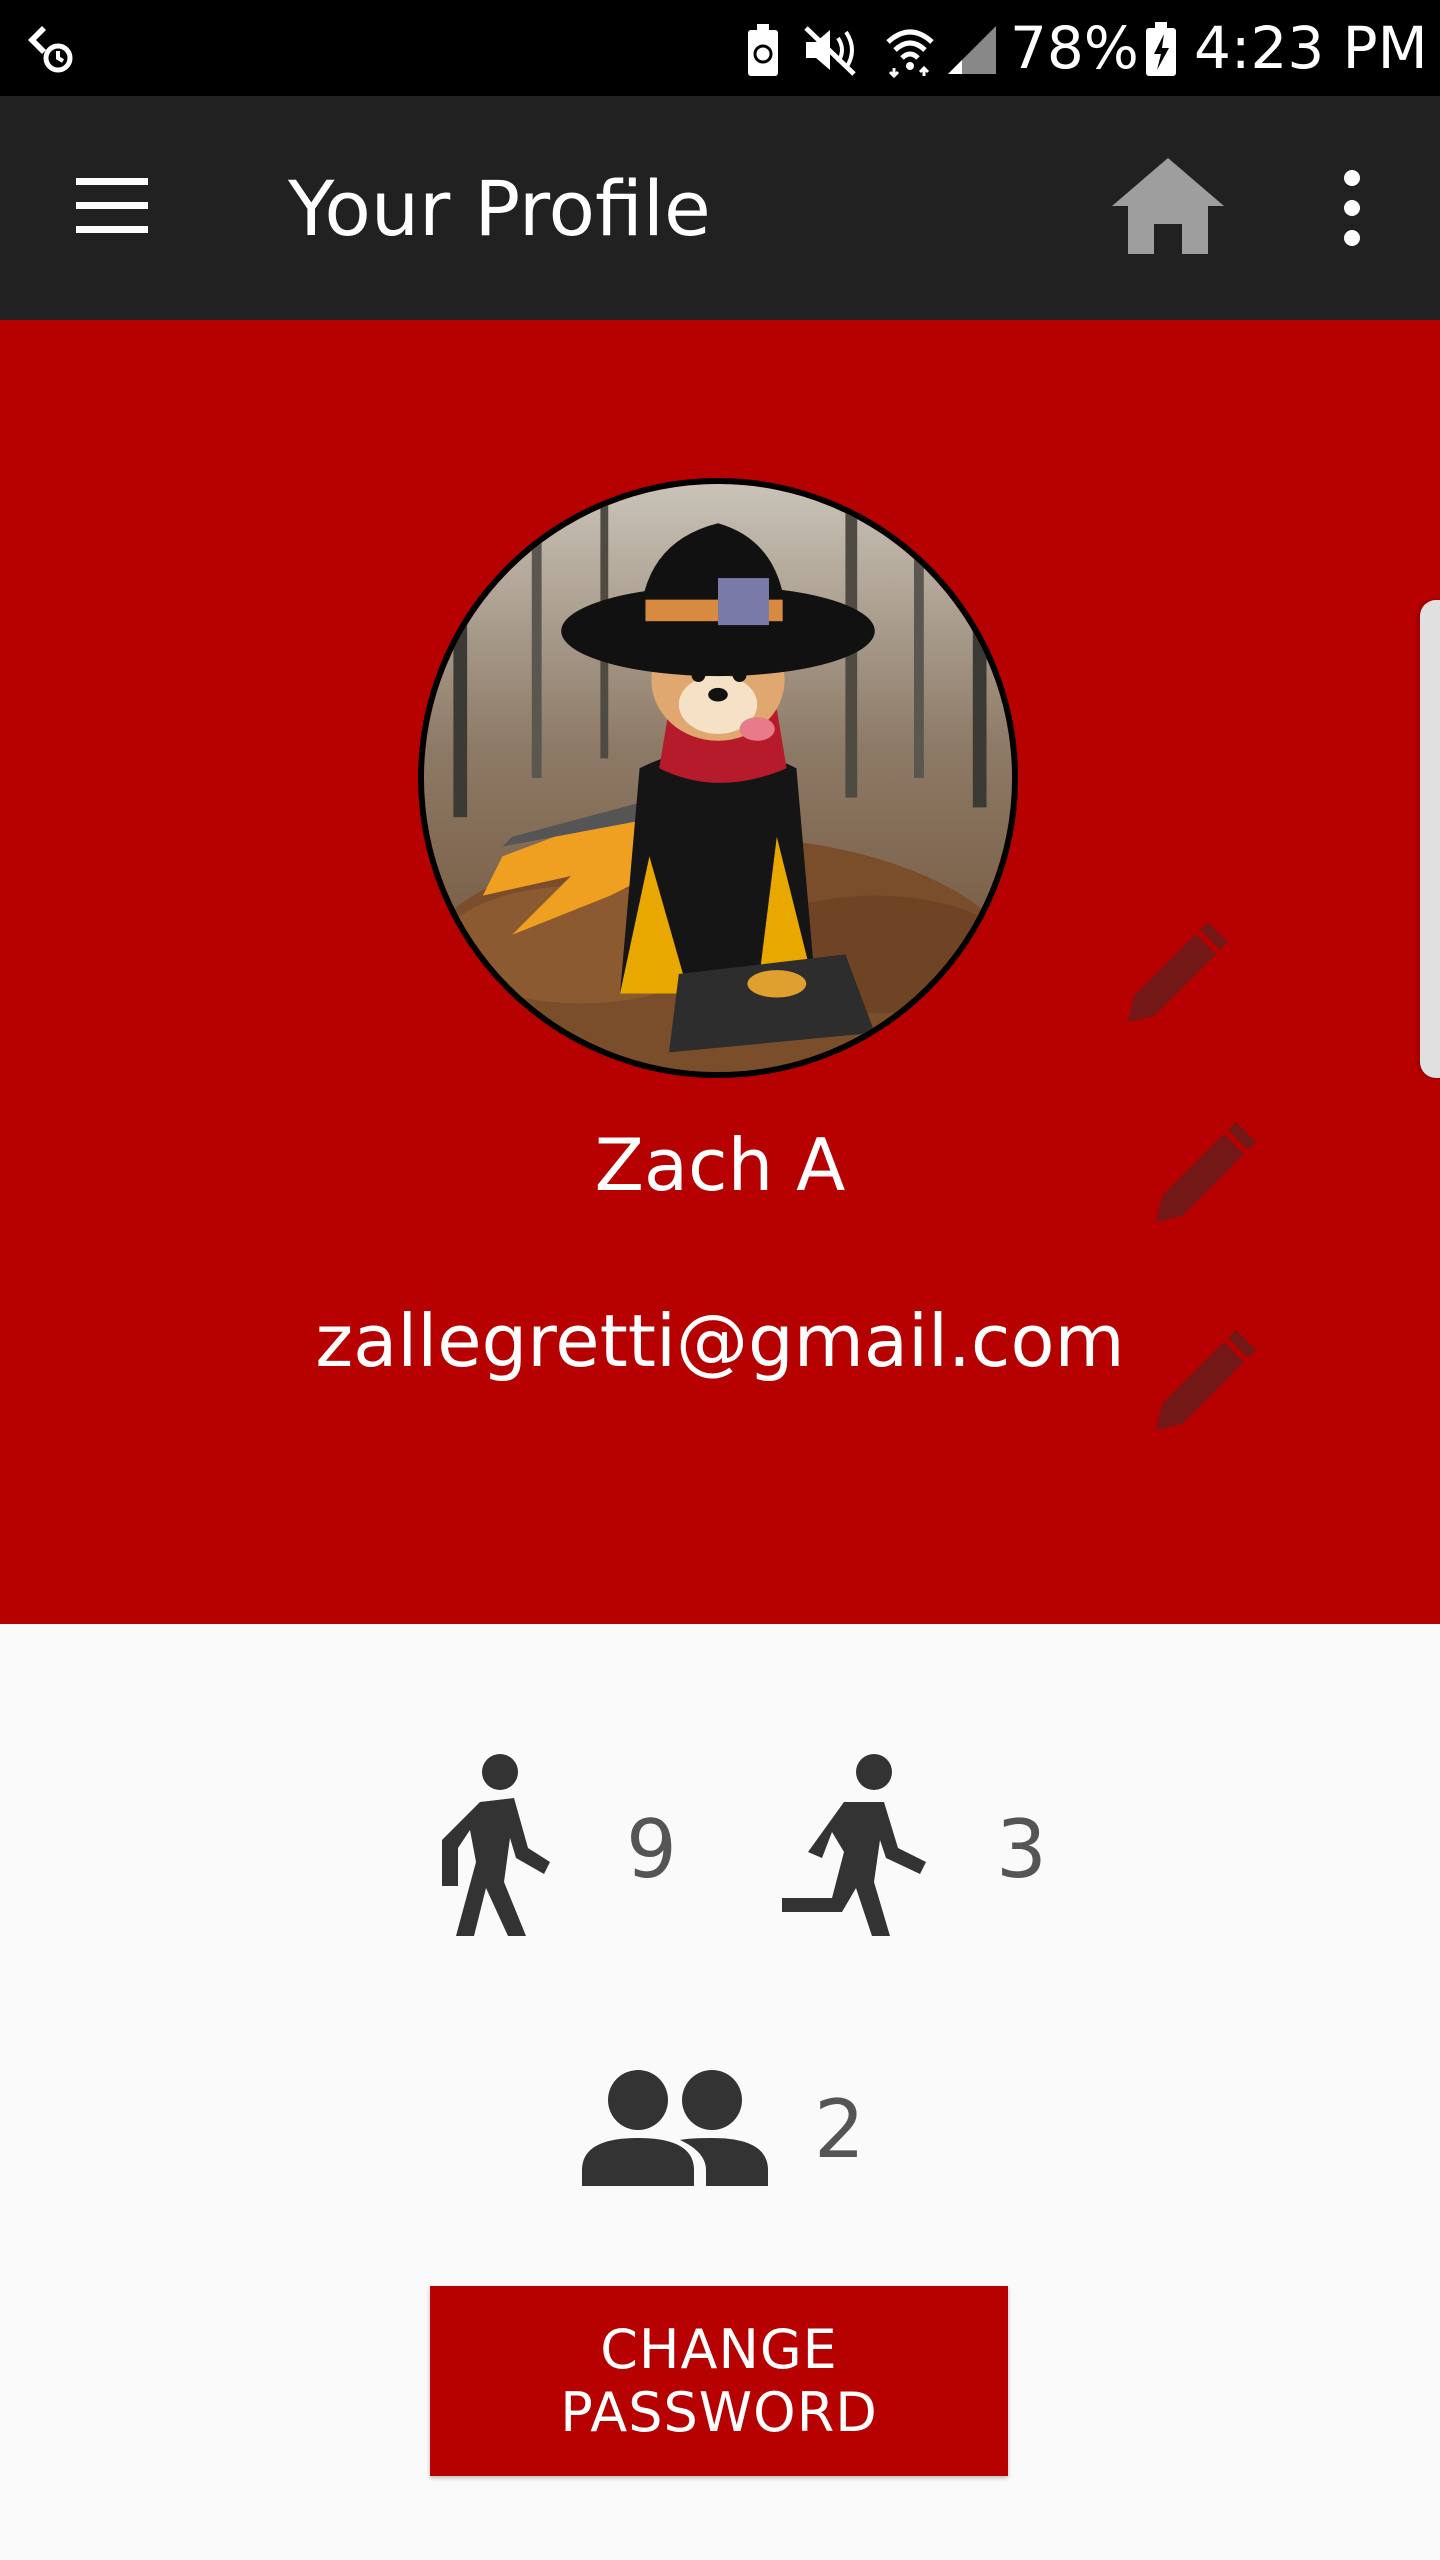  Describe the element at coordinates (830, 51) in the screenshot. I see `mute-icon` at that location.